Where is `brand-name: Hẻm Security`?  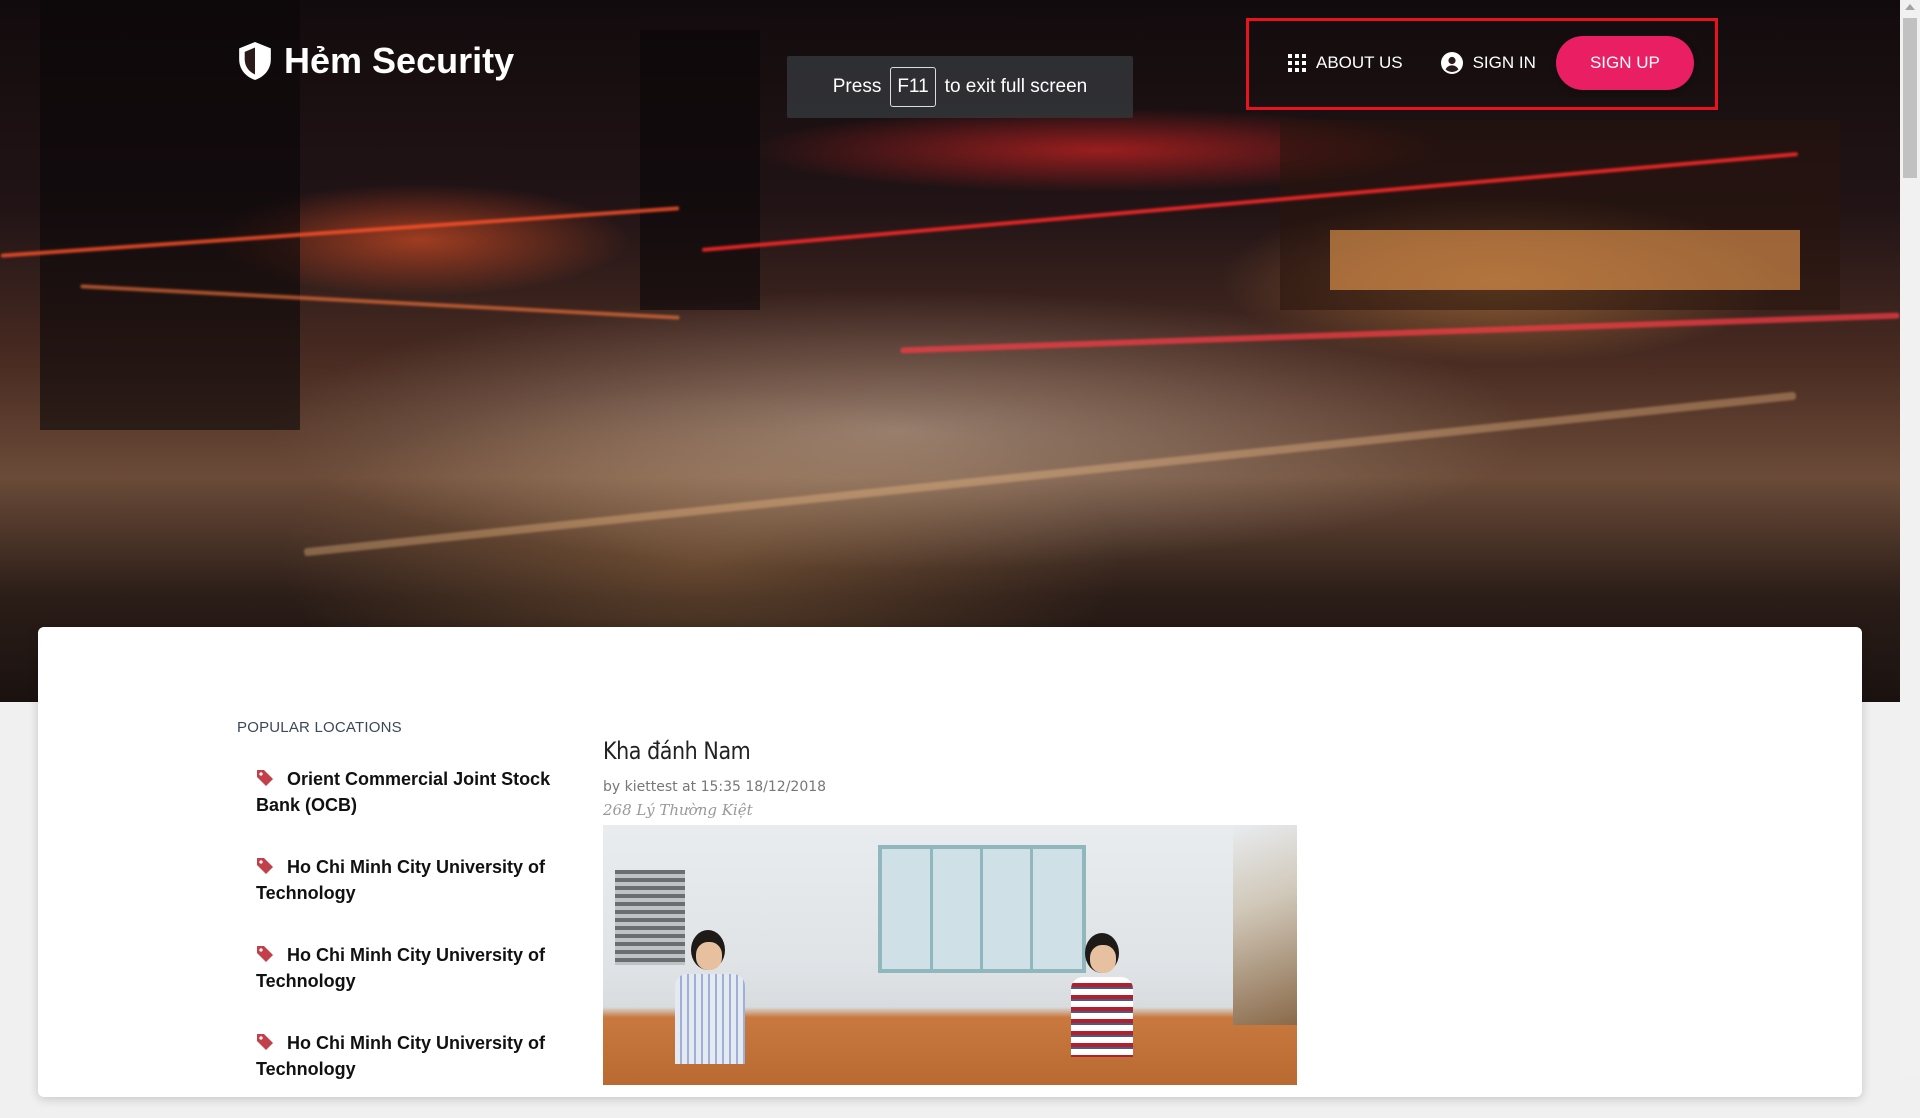 brand-name: Hẻm Security is located at coordinates (399, 60).